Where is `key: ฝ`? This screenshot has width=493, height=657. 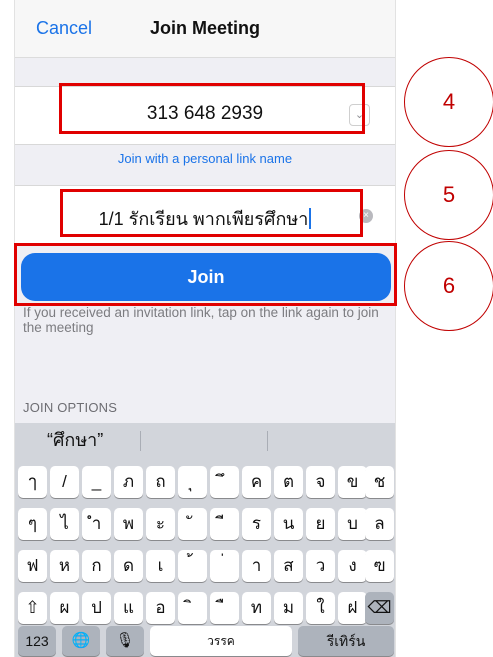 key: ฝ is located at coordinates (352, 608).